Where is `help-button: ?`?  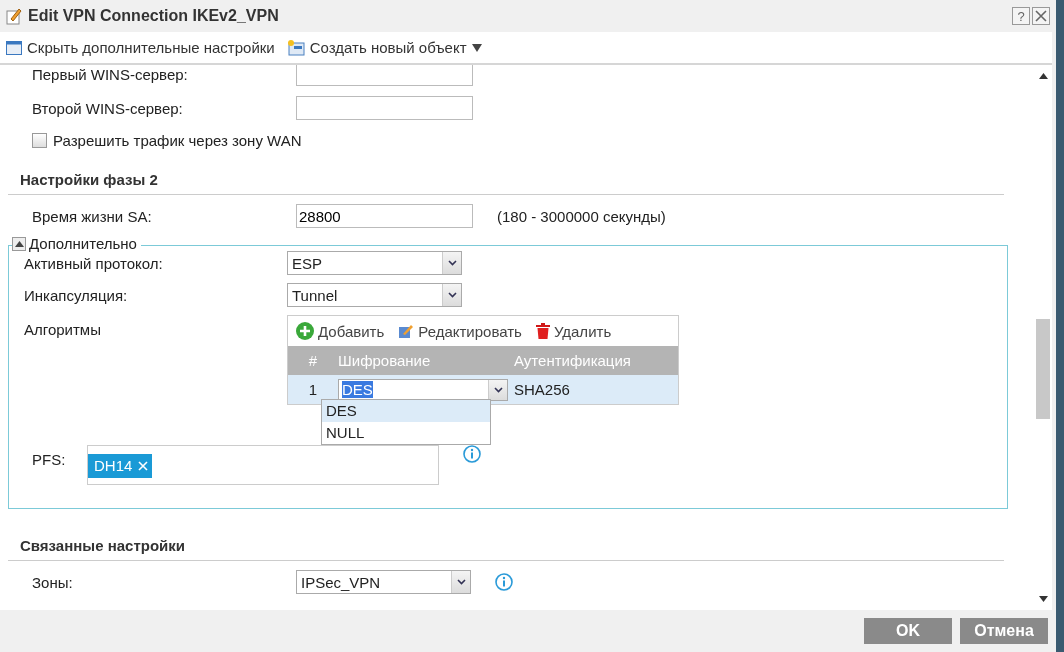
help-button: ? is located at coordinates (1021, 16).